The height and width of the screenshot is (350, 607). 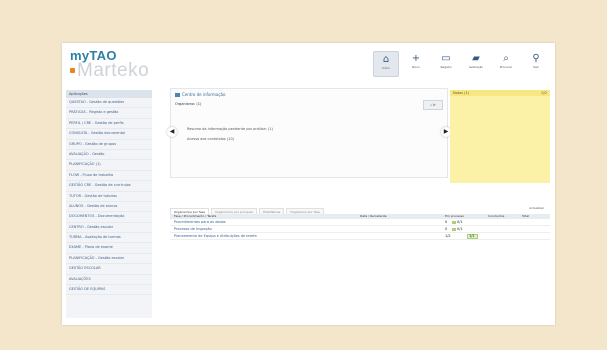 I want to click on chevron-right-icon: ▶, so click(x=446, y=131).